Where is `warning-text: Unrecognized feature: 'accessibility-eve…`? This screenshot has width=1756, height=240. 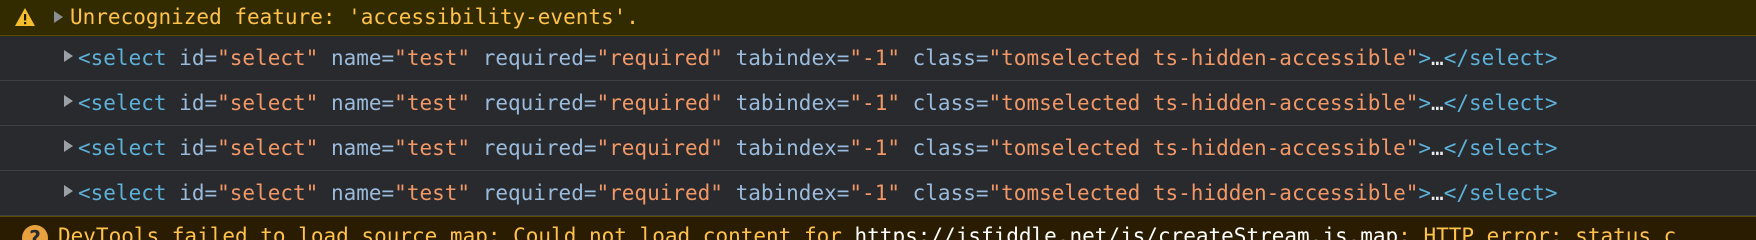 warning-text: Unrecognized feature: 'accessibility-eve… is located at coordinates (354, 17).